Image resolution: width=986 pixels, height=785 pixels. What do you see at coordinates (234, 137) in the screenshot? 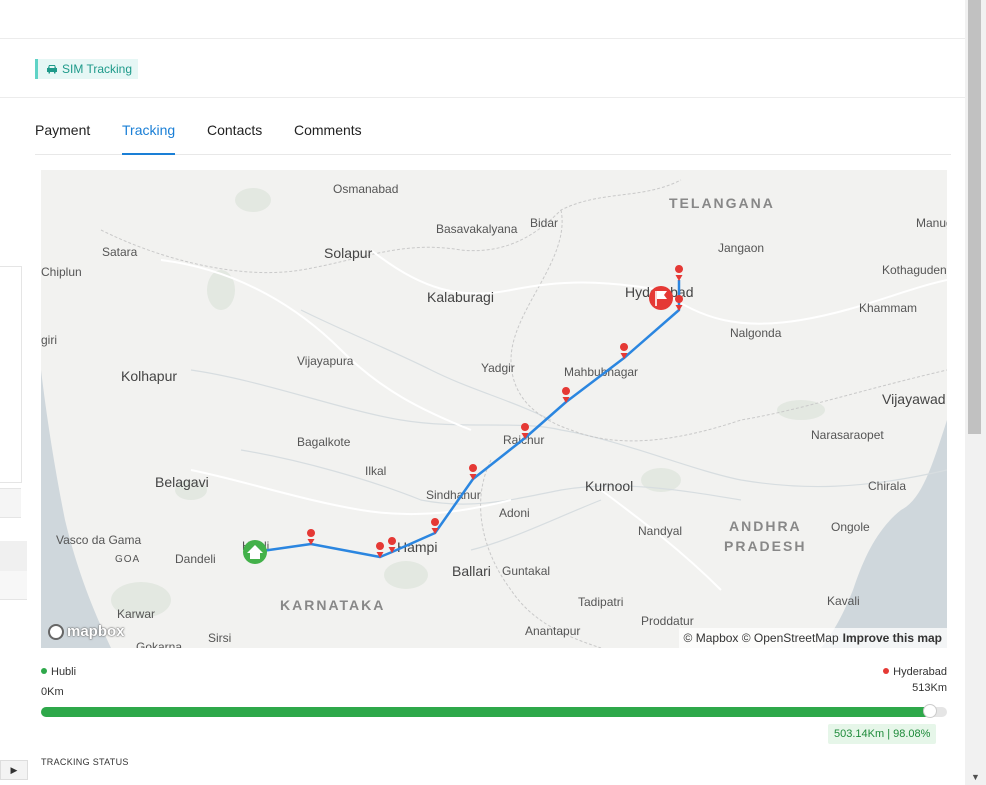
I see `tab-contacts: Contacts` at bounding box center [234, 137].